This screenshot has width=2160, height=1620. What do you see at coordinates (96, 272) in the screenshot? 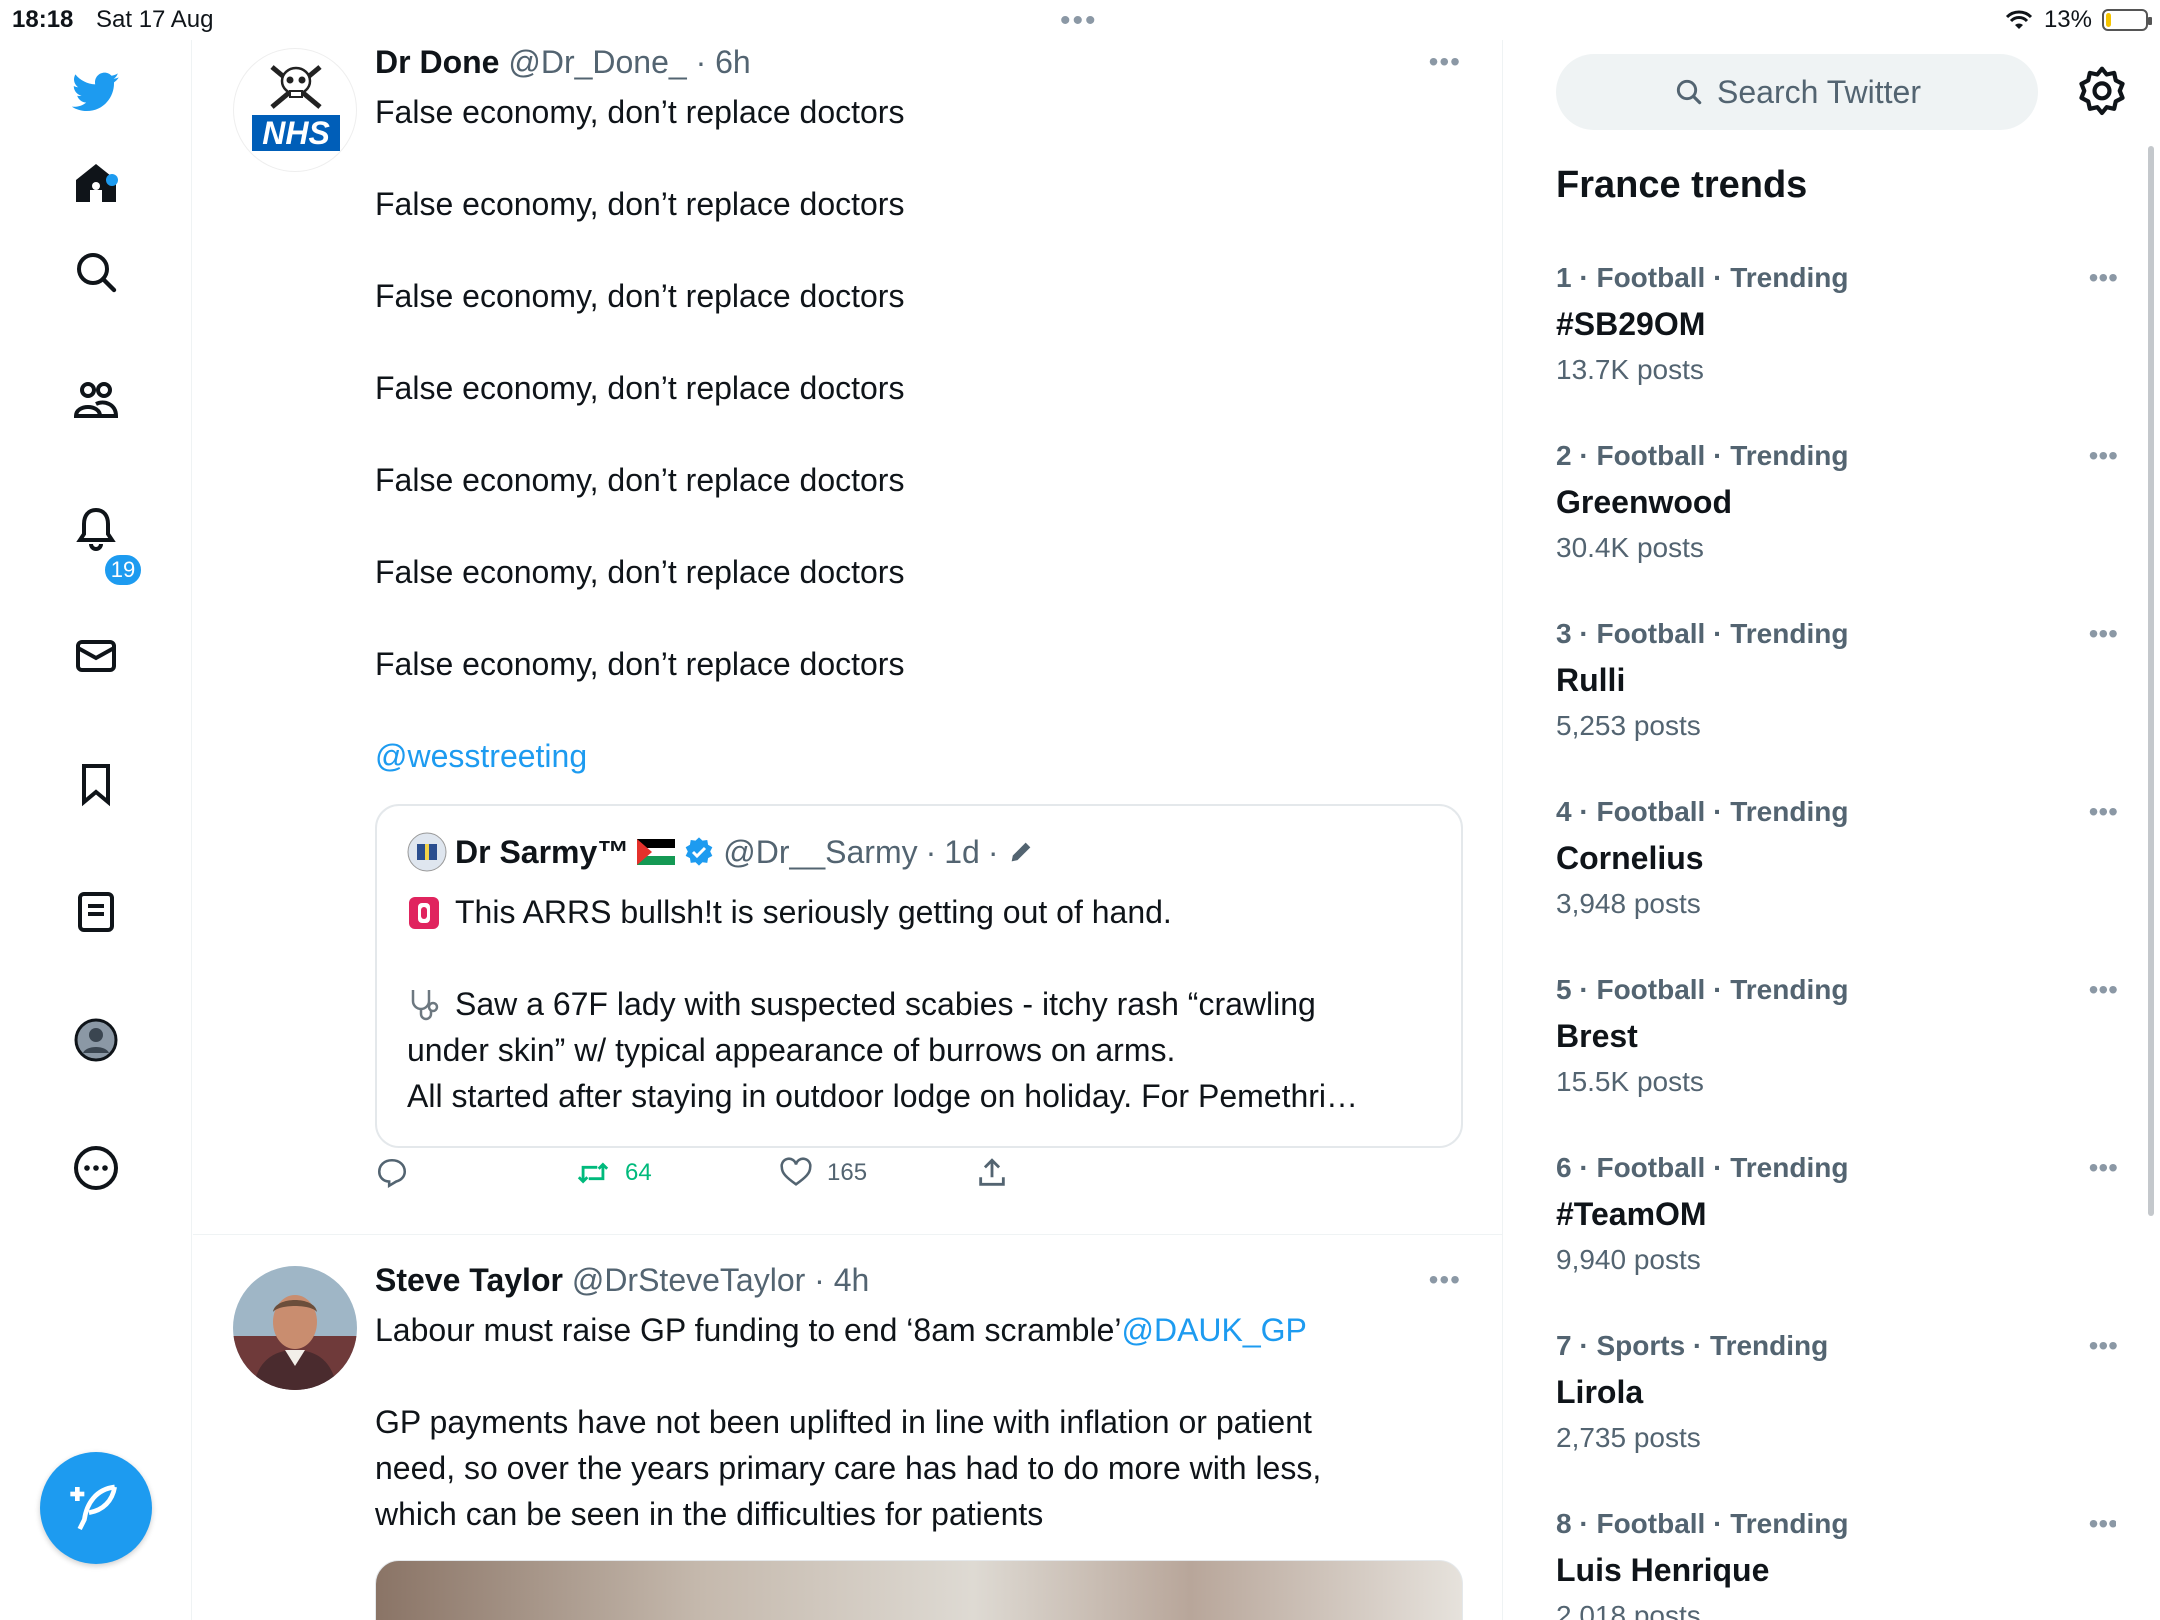
I see `explore-search-icon` at bounding box center [96, 272].